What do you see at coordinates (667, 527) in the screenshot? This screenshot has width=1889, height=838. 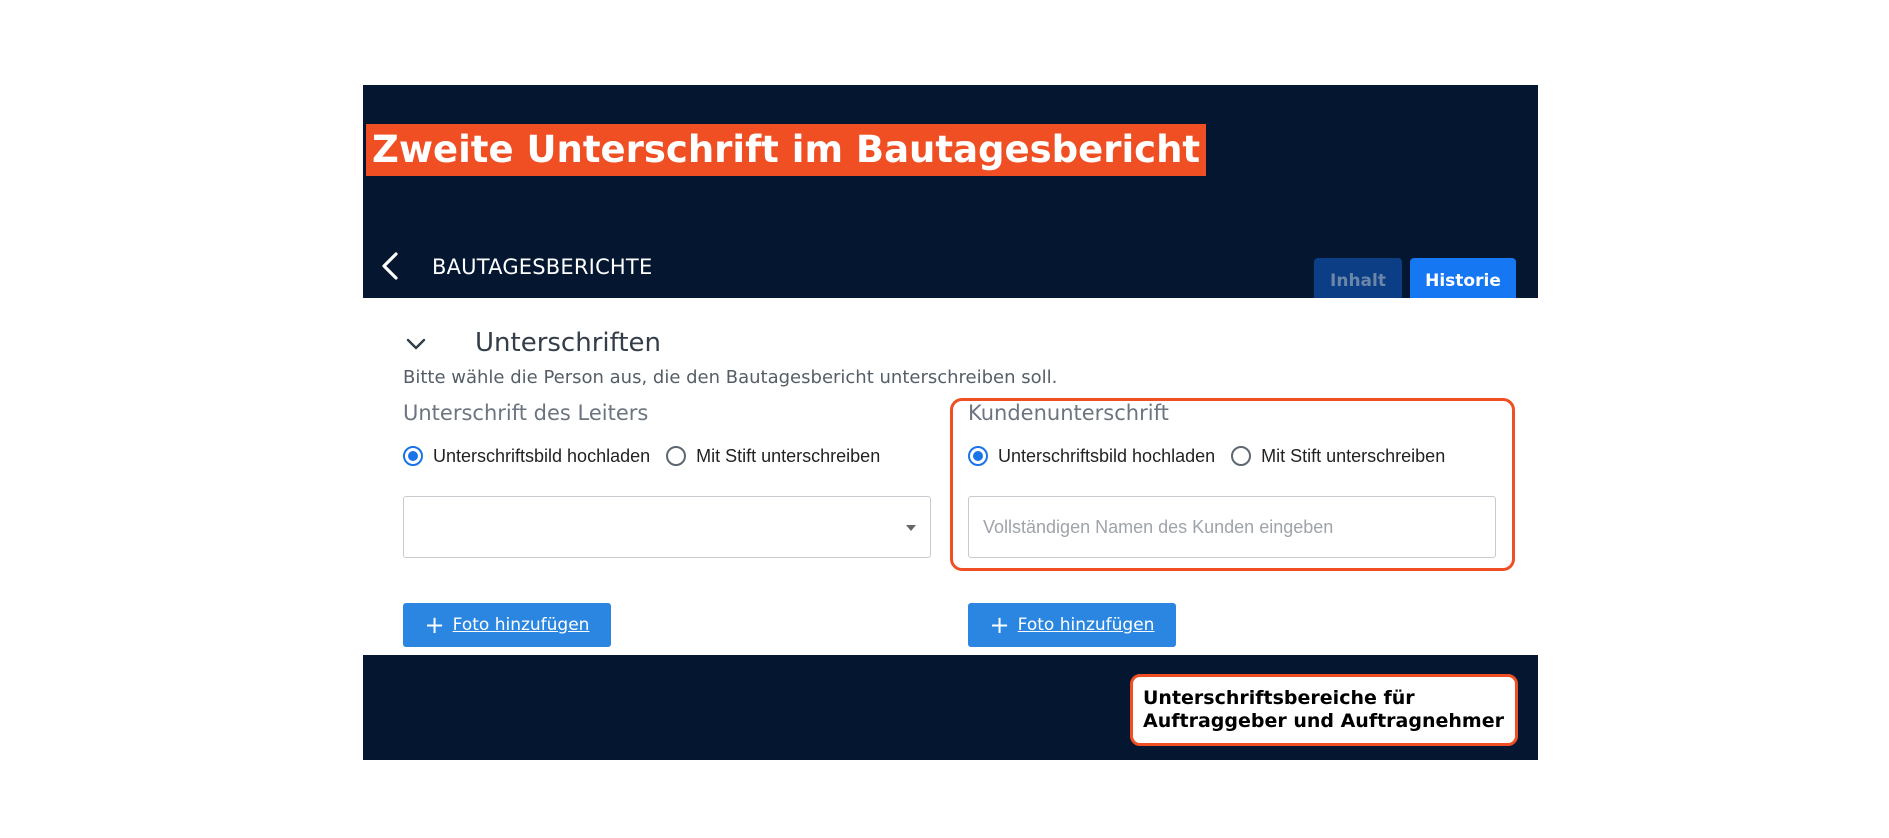 I see `leader-person-select` at bounding box center [667, 527].